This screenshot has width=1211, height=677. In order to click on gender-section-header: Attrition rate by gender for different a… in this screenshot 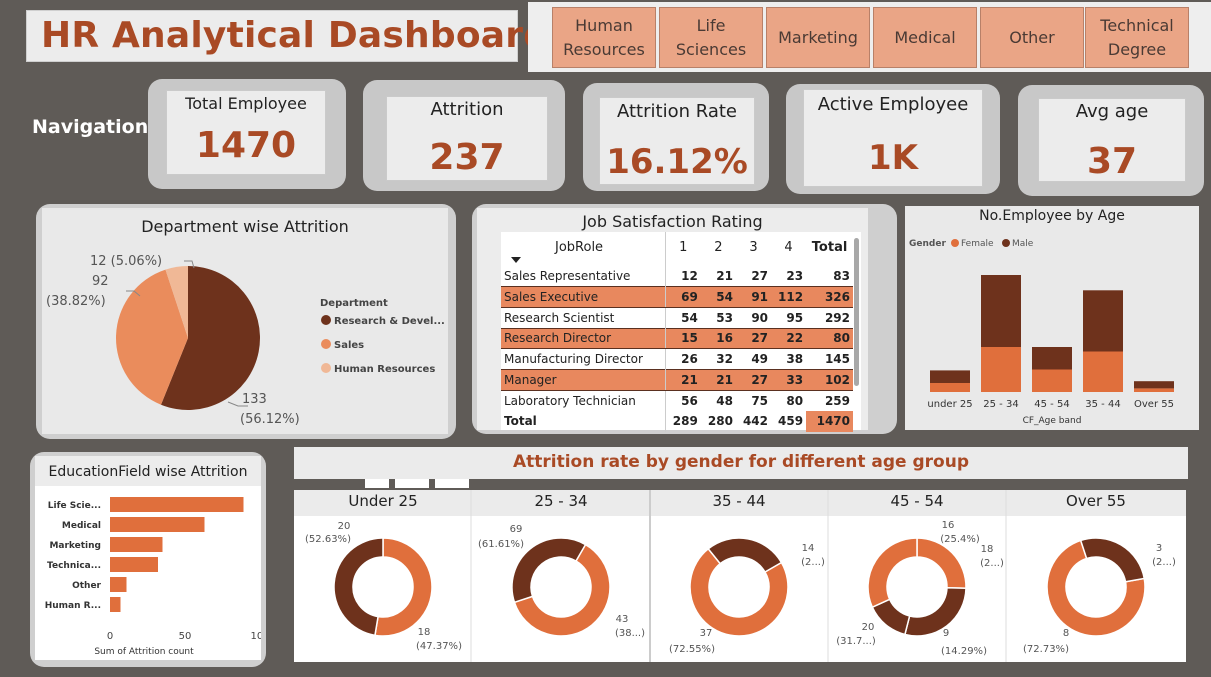, I will do `click(741, 463)`.